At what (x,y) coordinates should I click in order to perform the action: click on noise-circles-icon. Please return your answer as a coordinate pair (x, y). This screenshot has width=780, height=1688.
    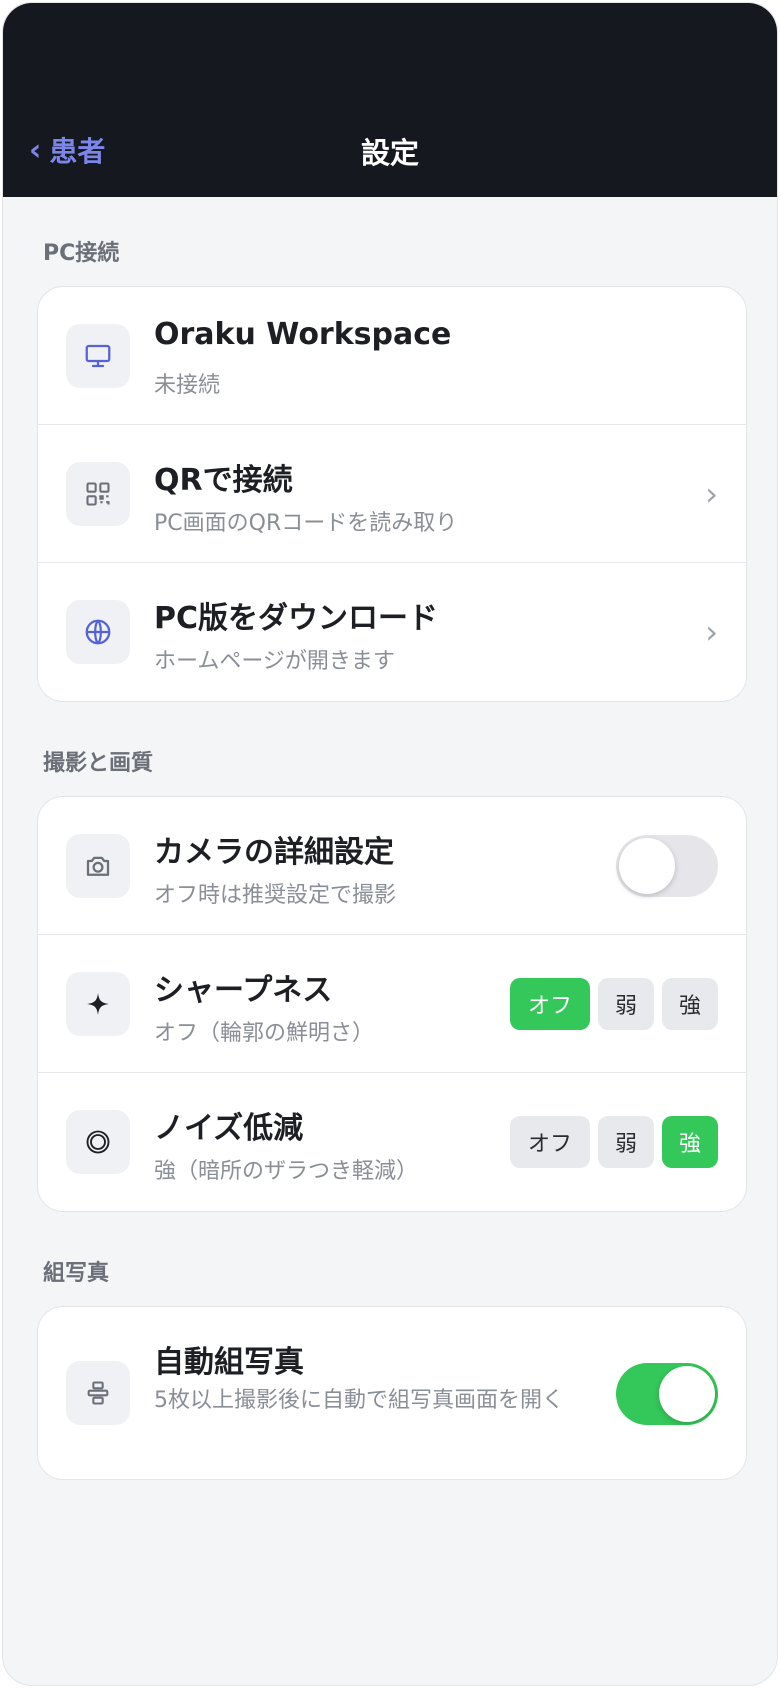
    Looking at the image, I should click on (98, 1142).